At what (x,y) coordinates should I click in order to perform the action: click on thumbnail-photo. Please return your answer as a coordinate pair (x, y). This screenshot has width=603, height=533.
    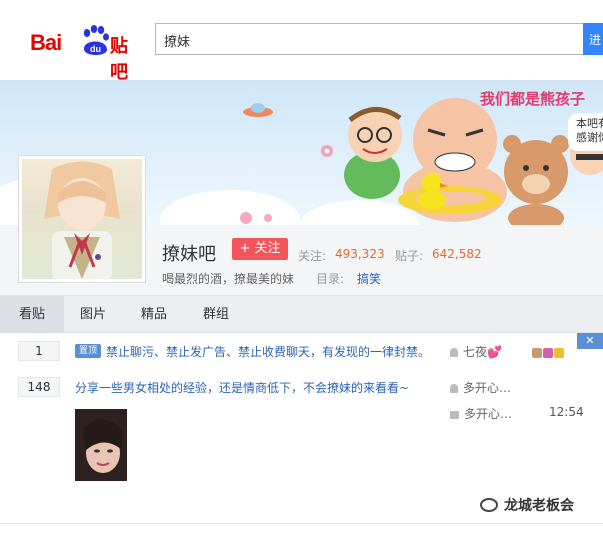
    Looking at the image, I should click on (101, 445).